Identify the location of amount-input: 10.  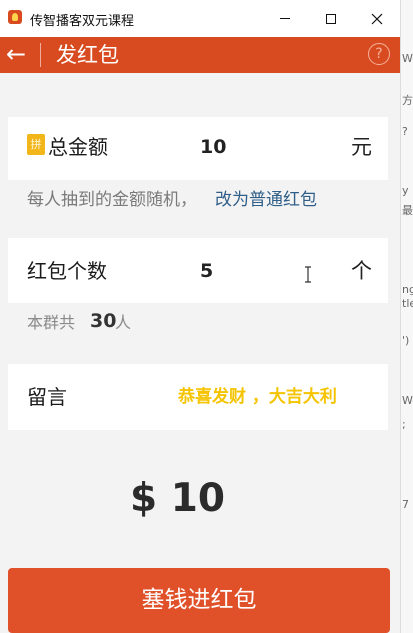
(213, 147).